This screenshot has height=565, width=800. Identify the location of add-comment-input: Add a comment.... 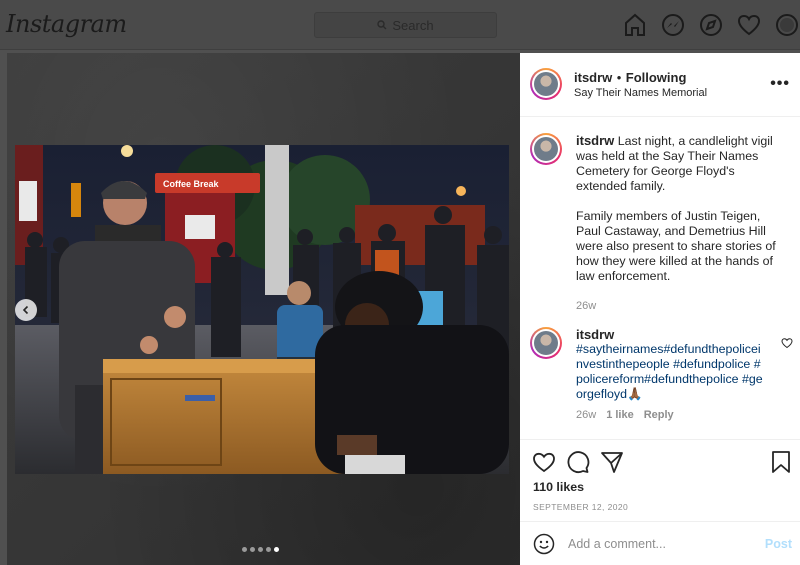
(617, 544).